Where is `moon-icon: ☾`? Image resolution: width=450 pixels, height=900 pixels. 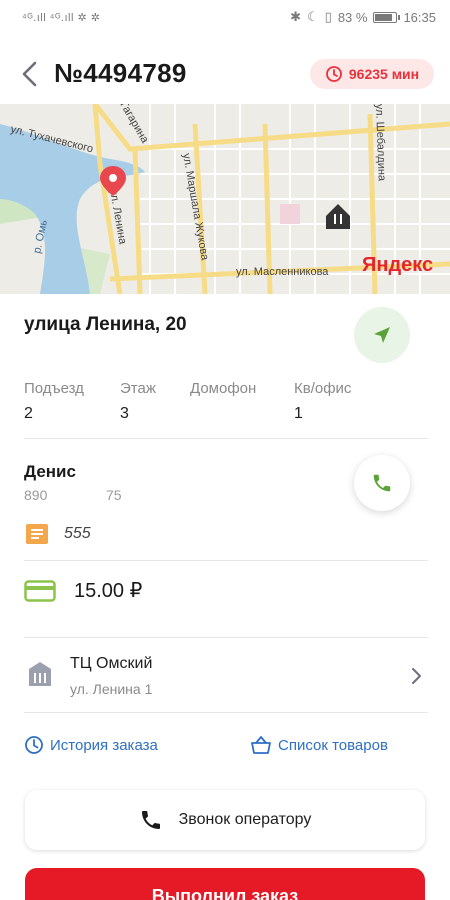 moon-icon: ☾ is located at coordinates (313, 16).